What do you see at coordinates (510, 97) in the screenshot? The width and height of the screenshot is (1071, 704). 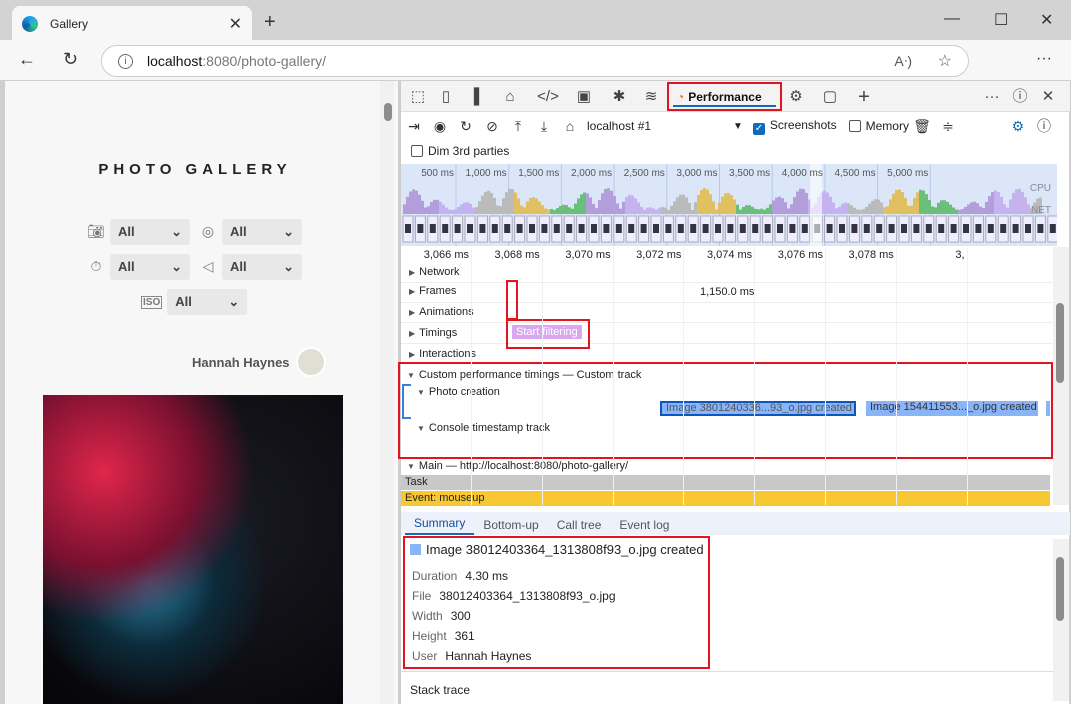 I see `welcome-tab-icon: ⌂` at bounding box center [510, 97].